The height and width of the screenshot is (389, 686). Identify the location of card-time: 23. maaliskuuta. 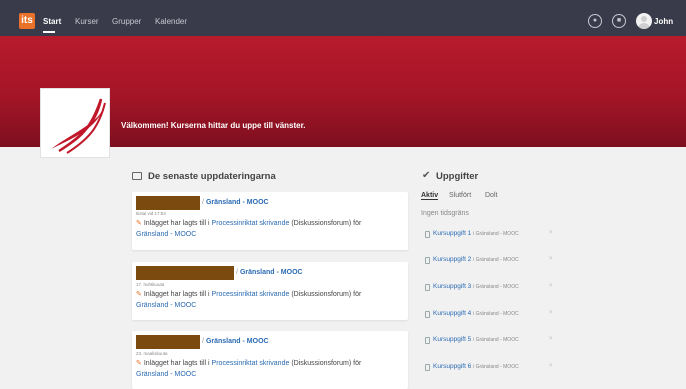
(152, 353).